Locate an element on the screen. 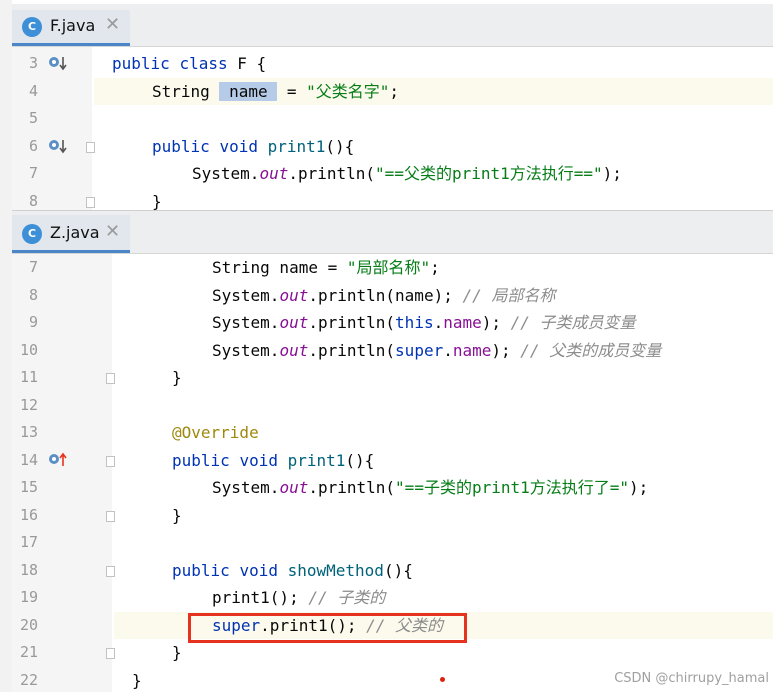 The width and height of the screenshot is (773, 692). code-text: print1(); // 子类的 is located at coordinates (298, 598).